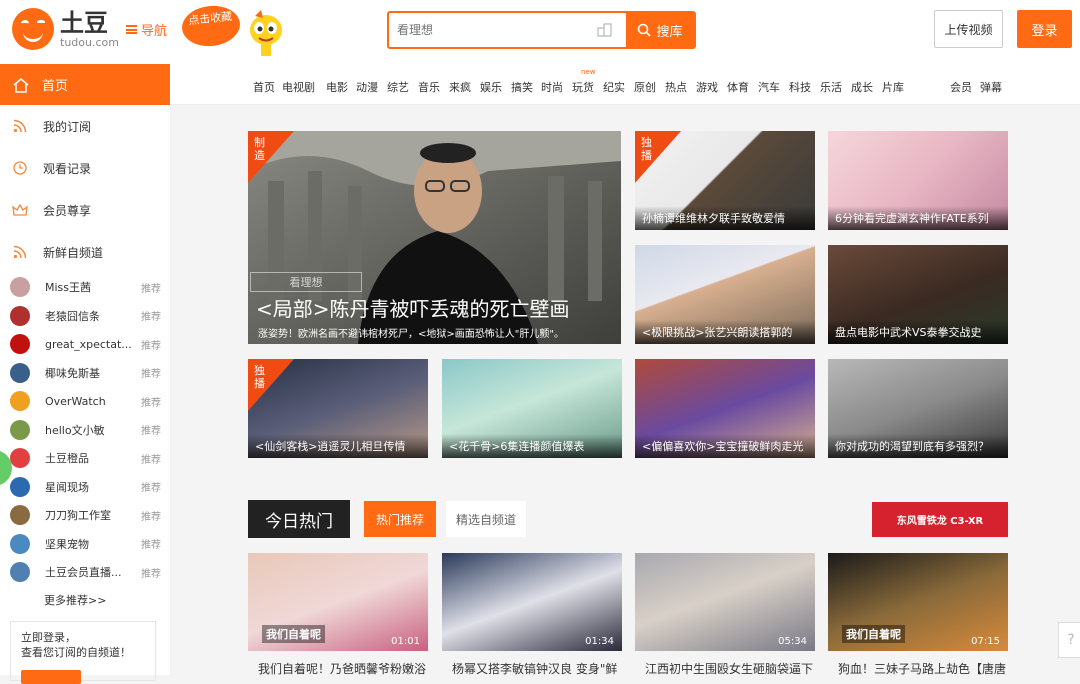 The image size is (1080, 684). What do you see at coordinates (85, 544) in the screenshot?
I see `channel-item: 坚果宠物 推荐` at bounding box center [85, 544].